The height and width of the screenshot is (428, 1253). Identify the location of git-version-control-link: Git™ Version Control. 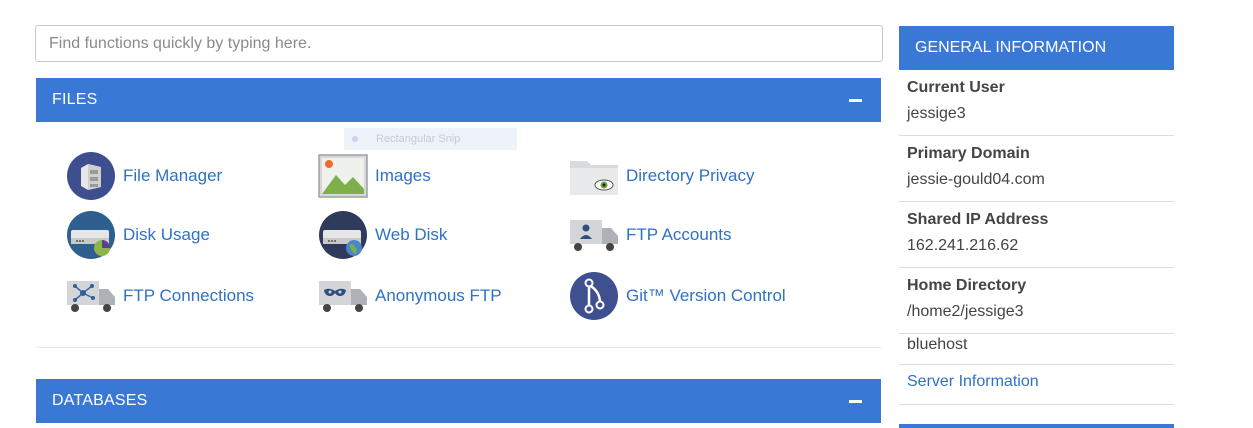
(677, 296).